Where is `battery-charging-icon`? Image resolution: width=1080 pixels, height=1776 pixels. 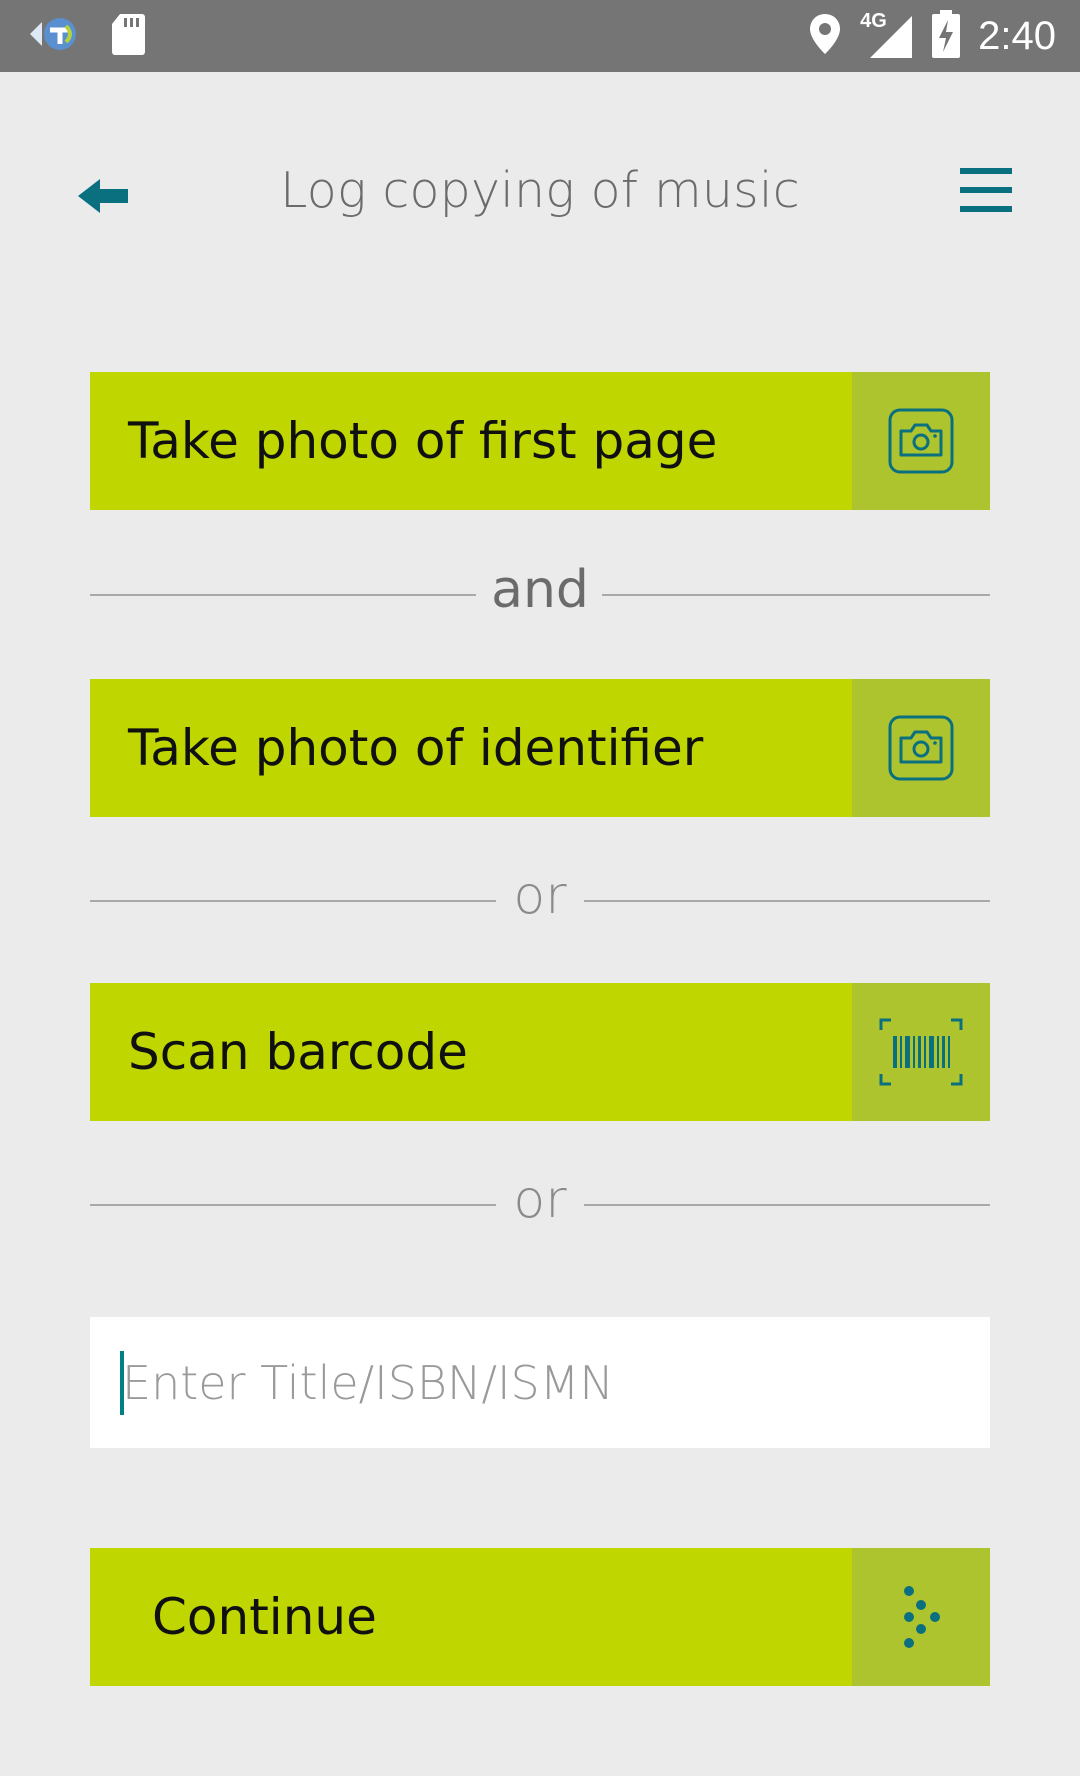
battery-charging-icon is located at coordinates (946, 36).